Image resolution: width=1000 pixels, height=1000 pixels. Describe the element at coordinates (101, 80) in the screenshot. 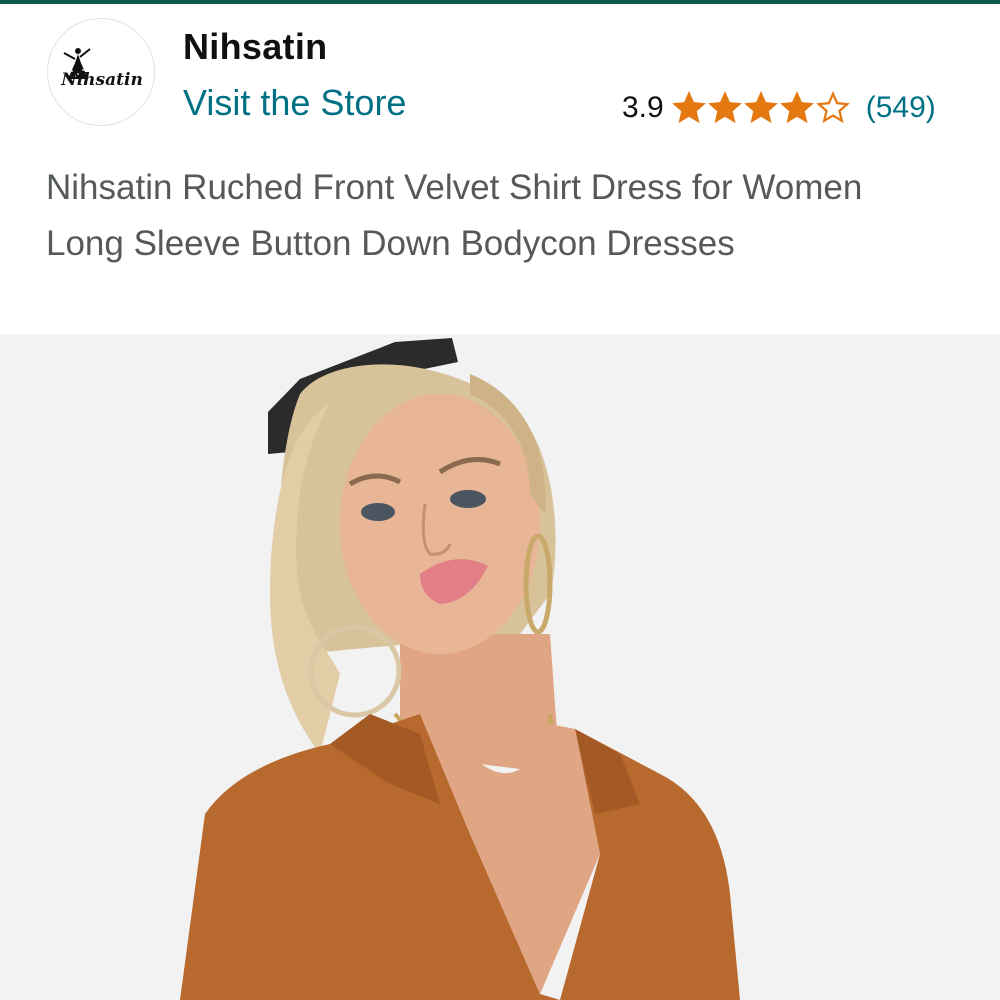

I see `logo-text: Nihsatin` at that location.